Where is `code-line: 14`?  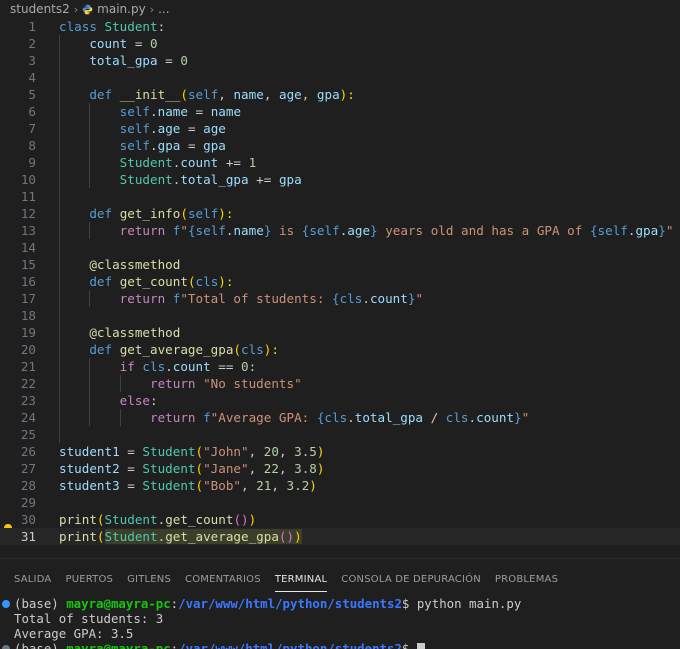
code-line: 14 is located at coordinates (340, 247).